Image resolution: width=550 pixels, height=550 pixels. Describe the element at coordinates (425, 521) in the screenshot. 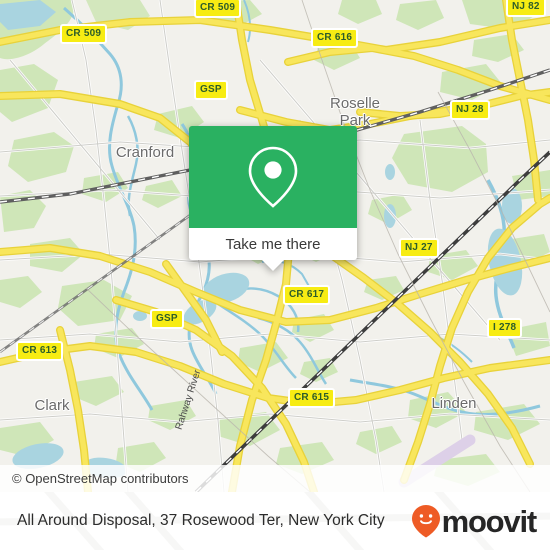

I see `moovit-smiley-pin-icon` at that location.